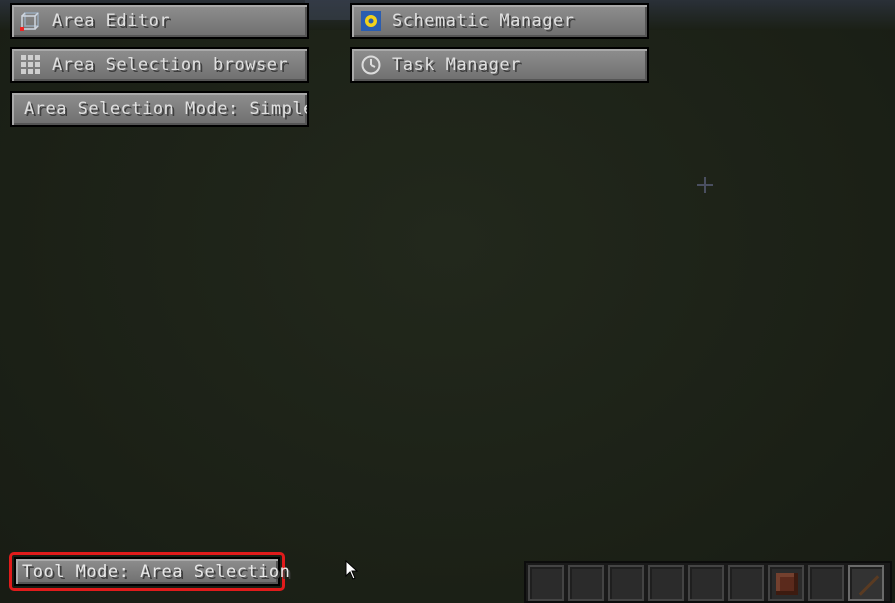  I want to click on task-manager-button: Task Manager, so click(499, 65).